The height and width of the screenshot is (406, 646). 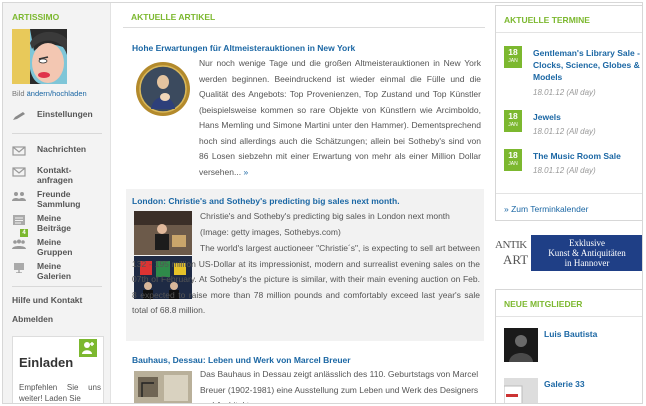 What do you see at coordinates (546, 209) in the screenshot?
I see `calendar-link: » Zum Terminkalender` at bounding box center [546, 209].